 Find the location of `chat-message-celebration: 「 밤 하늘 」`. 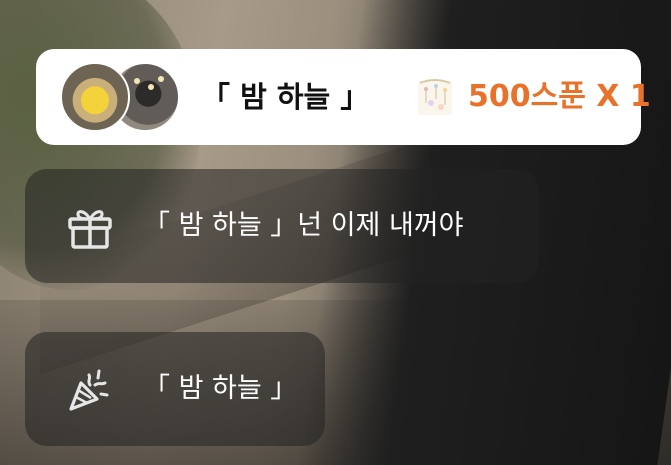

chat-message-celebration: 「 밤 하늘 」 is located at coordinates (175, 389).